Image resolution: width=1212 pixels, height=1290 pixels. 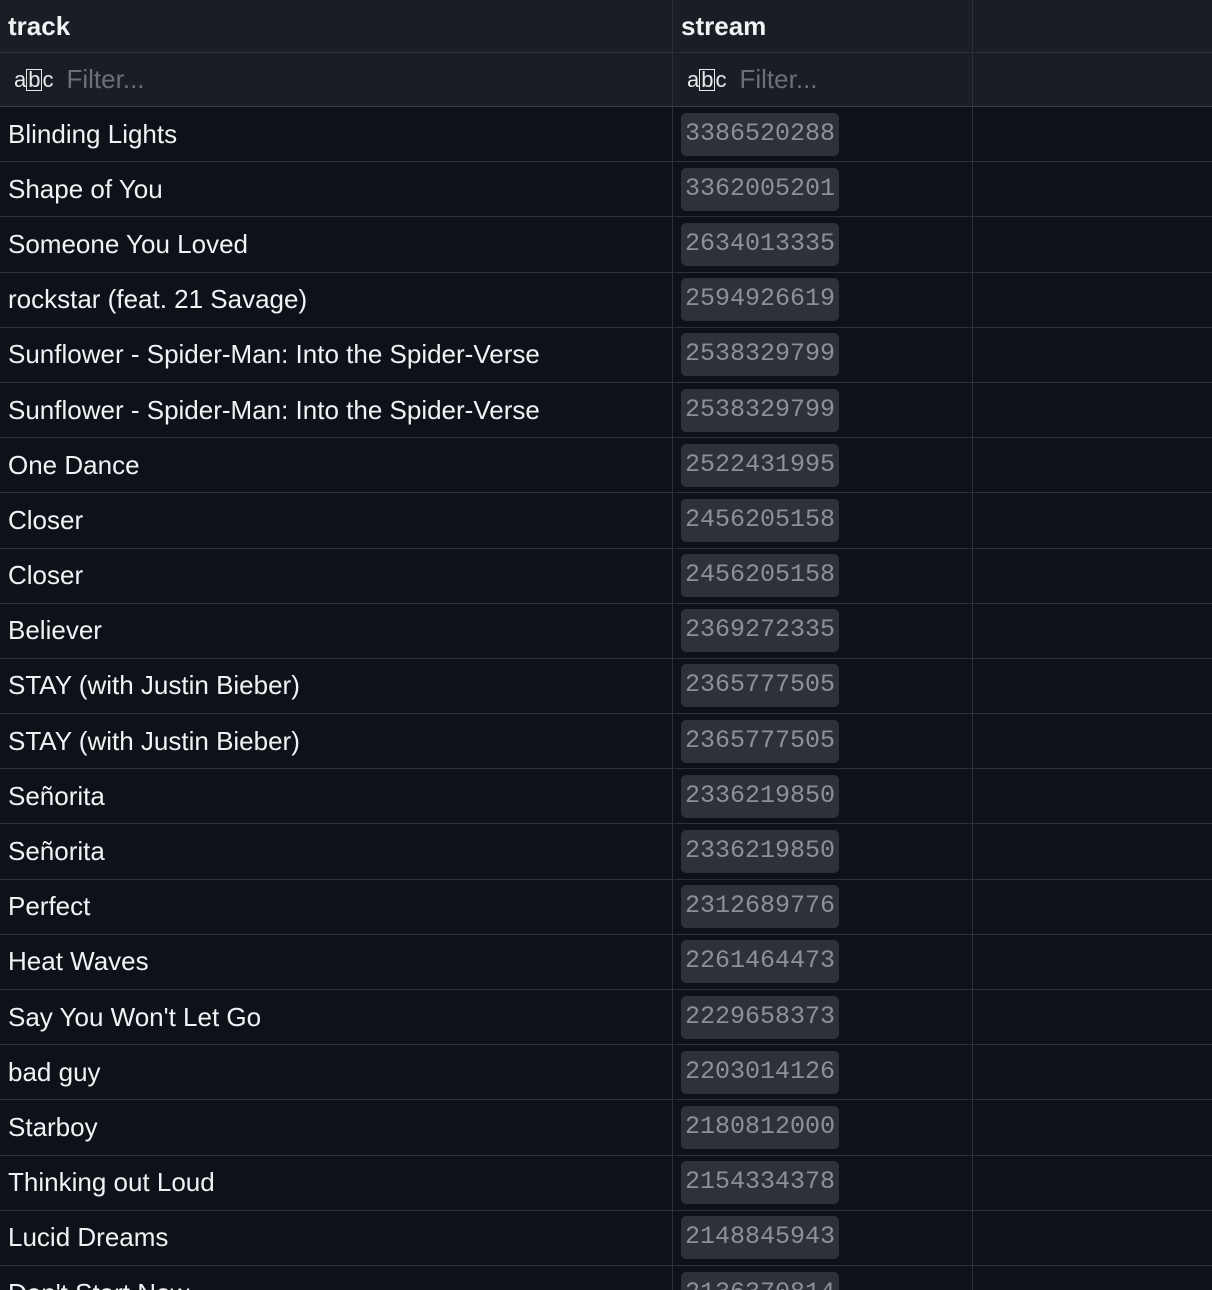 What do you see at coordinates (760, 576) in the screenshot?
I see `stream-value: 2456205158` at bounding box center [760, 576].